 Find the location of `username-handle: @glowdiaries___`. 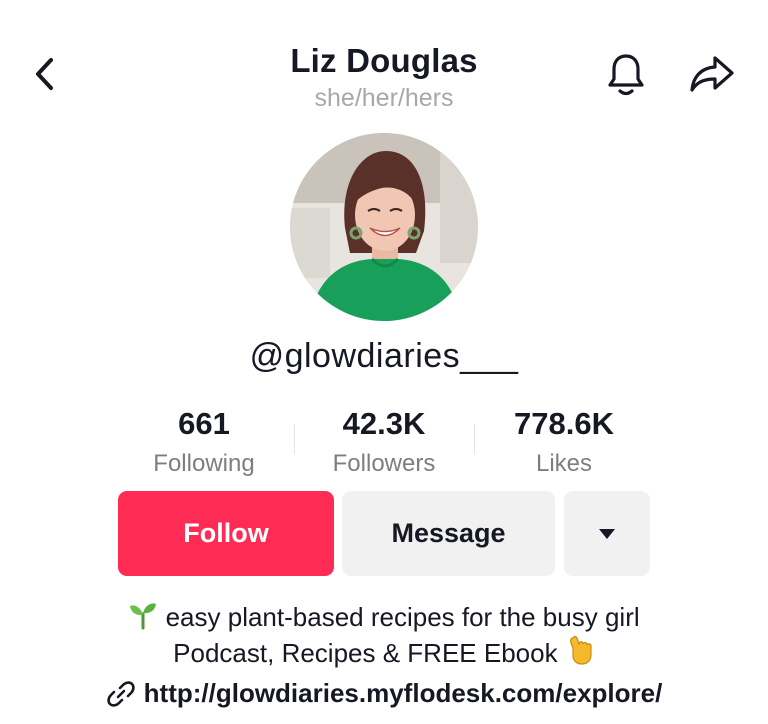

username-handle: @glowdiaries___ is located at coordinates (384, 356).